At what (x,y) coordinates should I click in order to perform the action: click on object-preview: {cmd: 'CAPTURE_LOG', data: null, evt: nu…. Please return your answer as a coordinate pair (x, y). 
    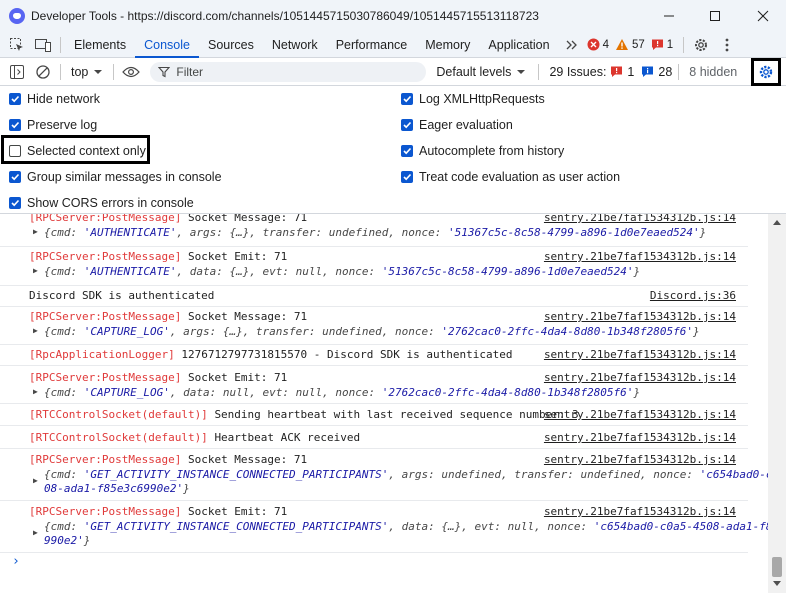
    Looking at the image, I should click on (342, 392).